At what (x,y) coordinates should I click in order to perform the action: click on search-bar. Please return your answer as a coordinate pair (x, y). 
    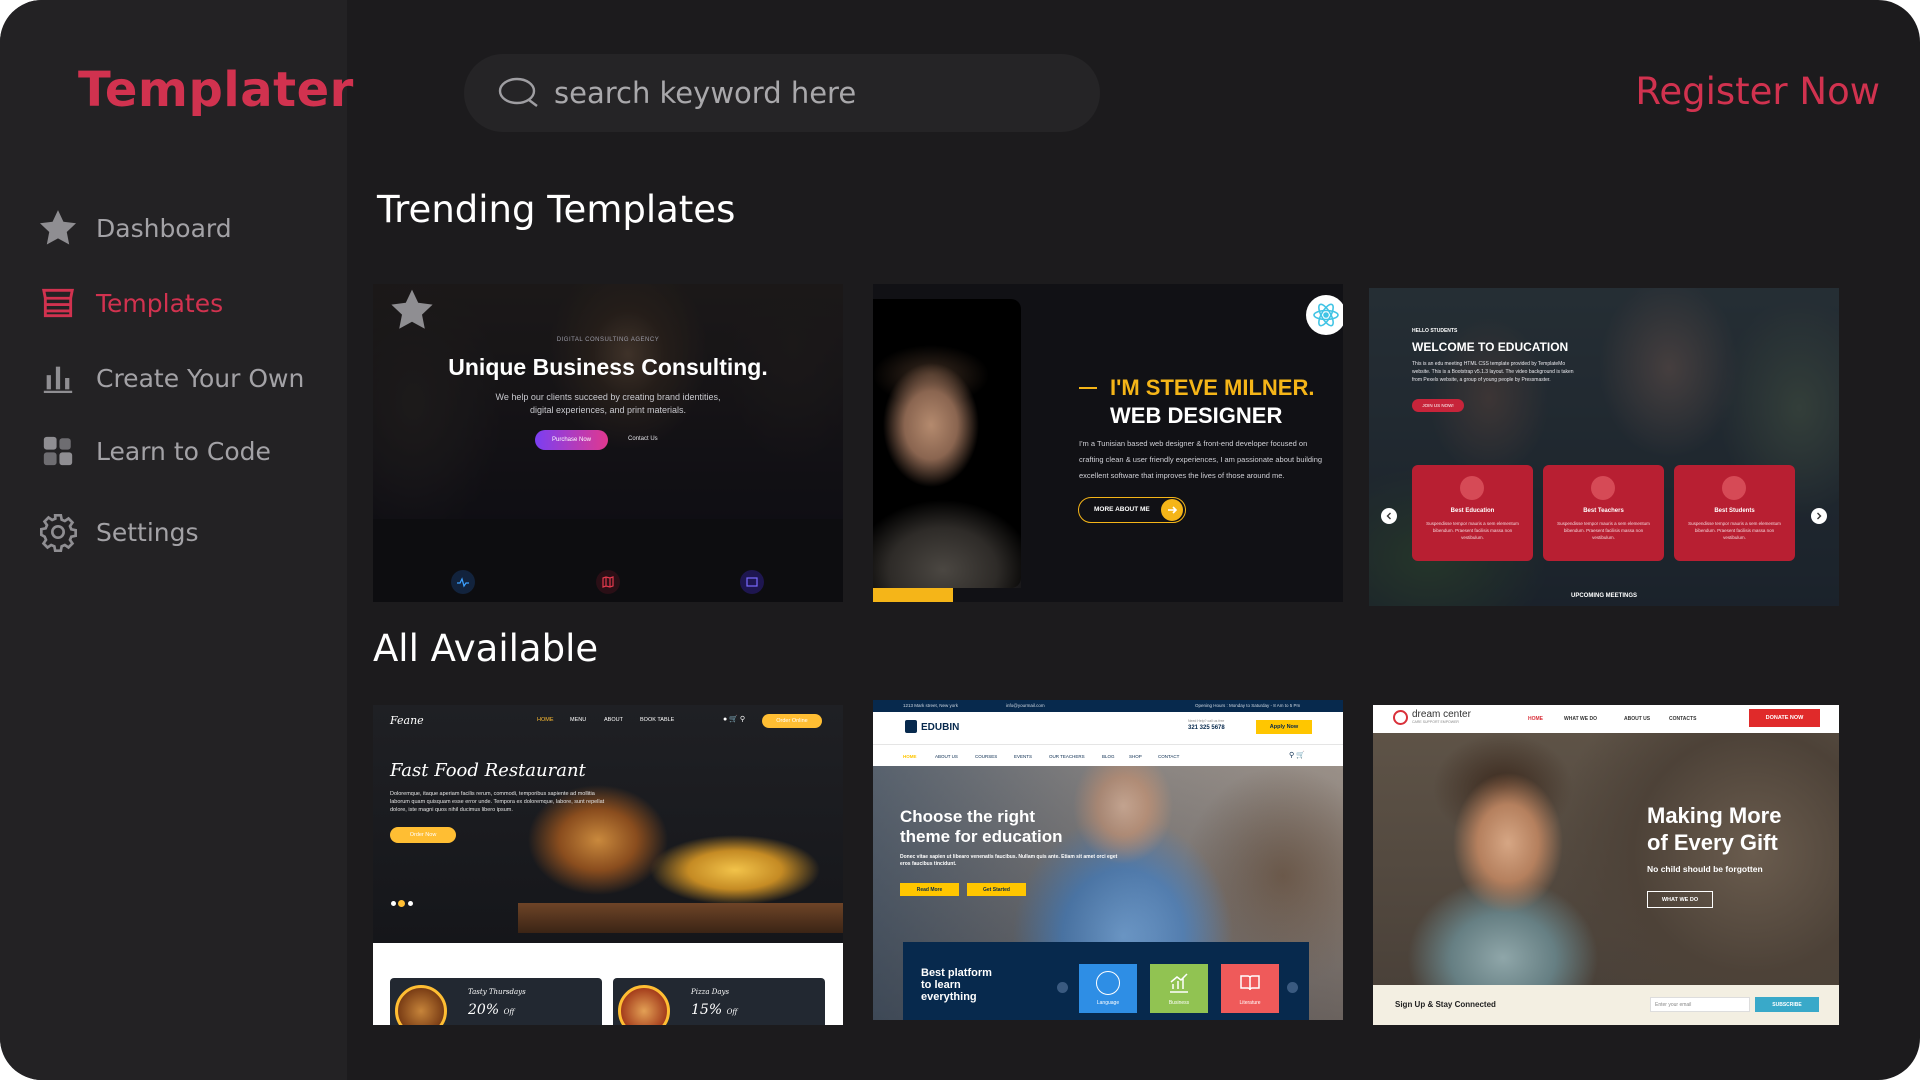
    Looking at the image, I should click on (782, 93).